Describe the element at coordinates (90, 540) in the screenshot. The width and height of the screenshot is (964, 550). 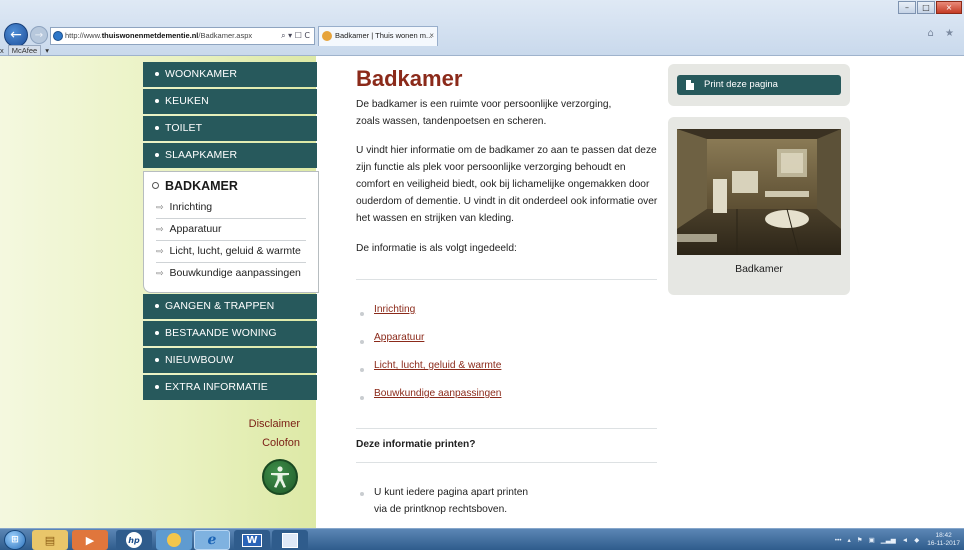
I see `media-player-taskbar-button: ▶` at that location.